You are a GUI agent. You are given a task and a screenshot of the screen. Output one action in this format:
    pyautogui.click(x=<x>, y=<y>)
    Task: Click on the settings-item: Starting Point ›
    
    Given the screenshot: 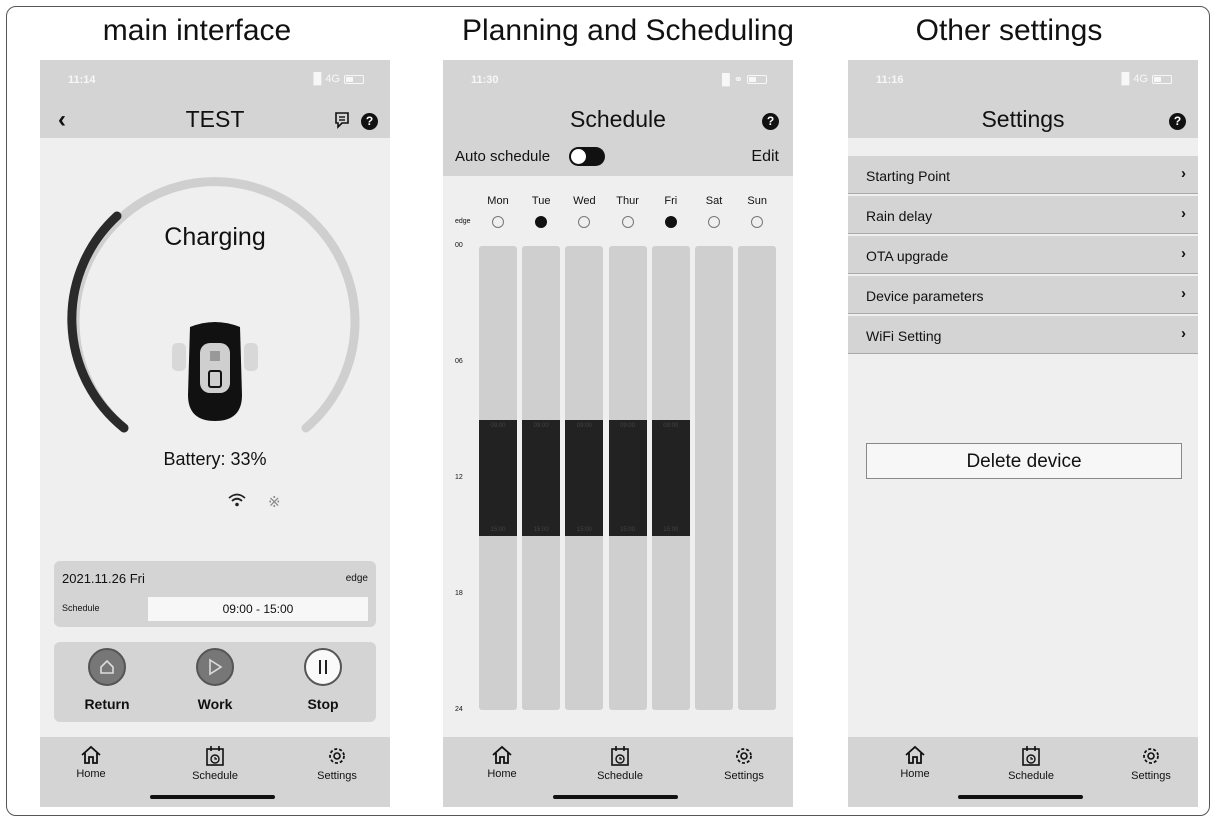 What is the action you would take?
    pyautogui.click(x=1023, y=175)
    